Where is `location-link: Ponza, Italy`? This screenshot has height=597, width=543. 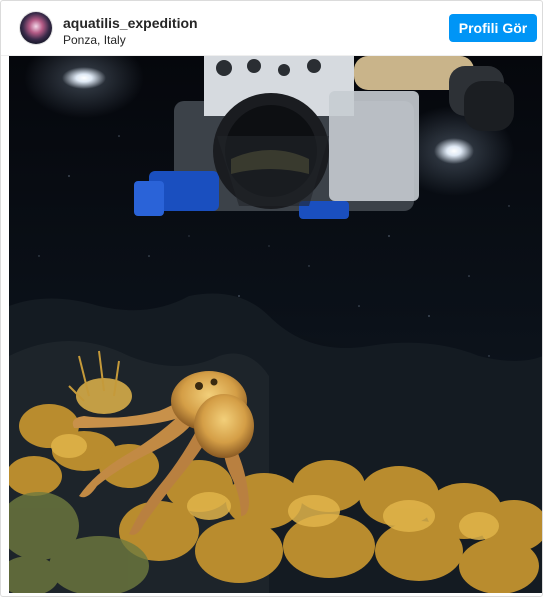
location-link: Ponza, Italy is located at coordinates (94, 40).